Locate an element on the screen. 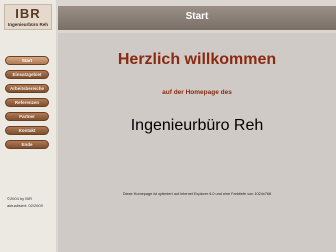 This screenshot has height=252, width=336. nav-item-start: Start is located at coordinates (27, 60).